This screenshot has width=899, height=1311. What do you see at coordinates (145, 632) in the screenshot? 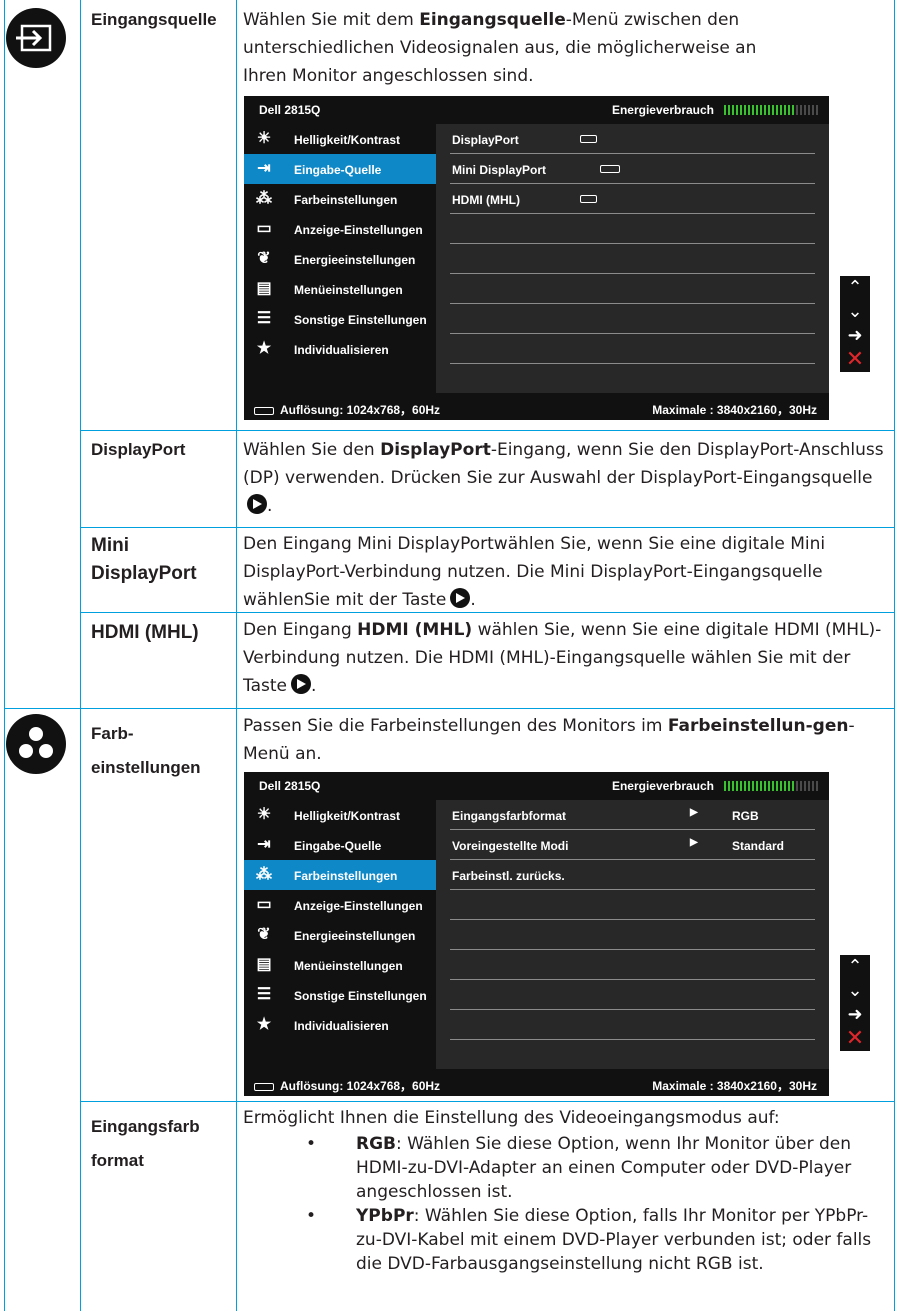
I see `row-label-hdmi: HDMI (MHL)` at bounding box center [145, 632].